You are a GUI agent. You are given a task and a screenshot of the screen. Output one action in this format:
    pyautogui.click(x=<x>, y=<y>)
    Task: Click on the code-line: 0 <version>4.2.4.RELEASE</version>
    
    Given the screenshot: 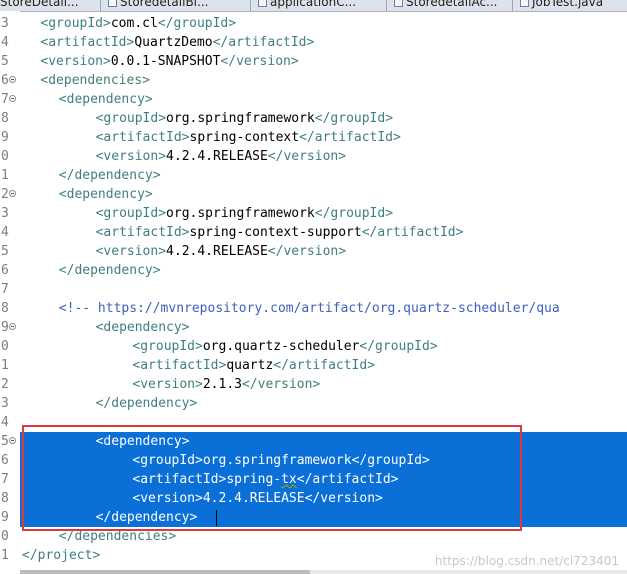 What is the action you would take?
    pyautogui.click(x=313, y=156)
    